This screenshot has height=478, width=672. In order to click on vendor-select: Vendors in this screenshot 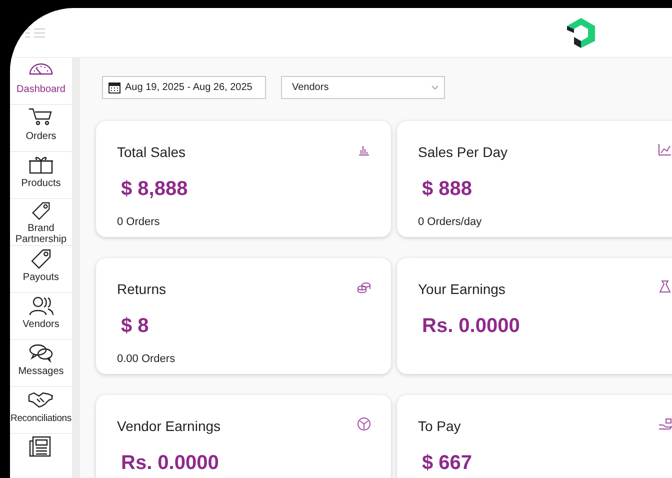, I will do `click(363, 87)`.